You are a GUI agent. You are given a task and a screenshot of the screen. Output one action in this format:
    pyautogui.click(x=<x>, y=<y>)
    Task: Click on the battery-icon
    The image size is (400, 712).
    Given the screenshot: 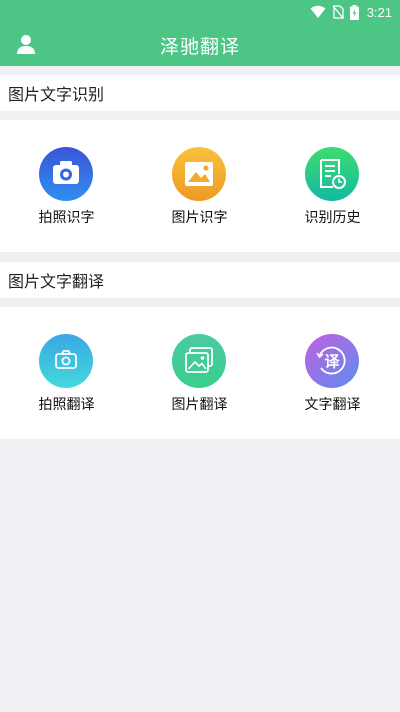 What is the action you would take?
    pyautogui.click(x=354, y=12)
    